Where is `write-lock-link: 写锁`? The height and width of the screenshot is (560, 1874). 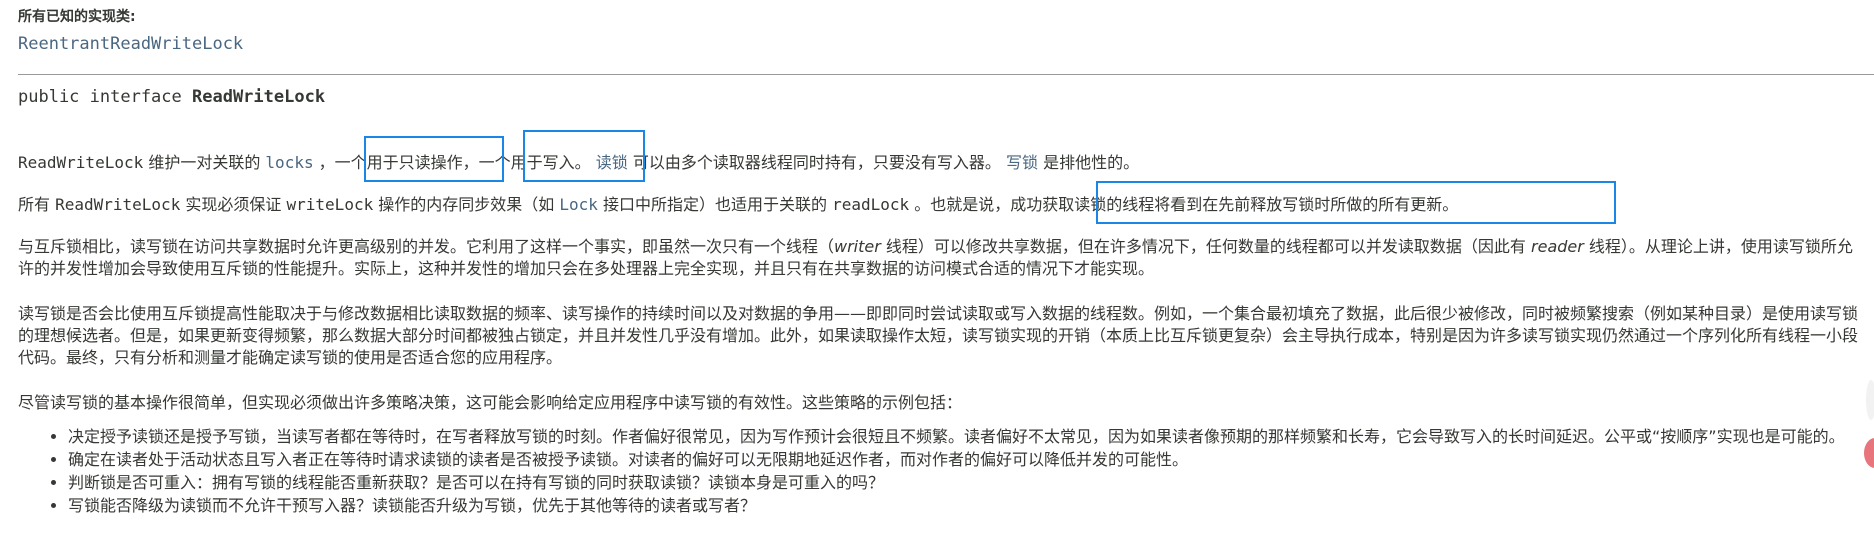
write-lock-link: 写锁 is located at coordinates (1022, 162).